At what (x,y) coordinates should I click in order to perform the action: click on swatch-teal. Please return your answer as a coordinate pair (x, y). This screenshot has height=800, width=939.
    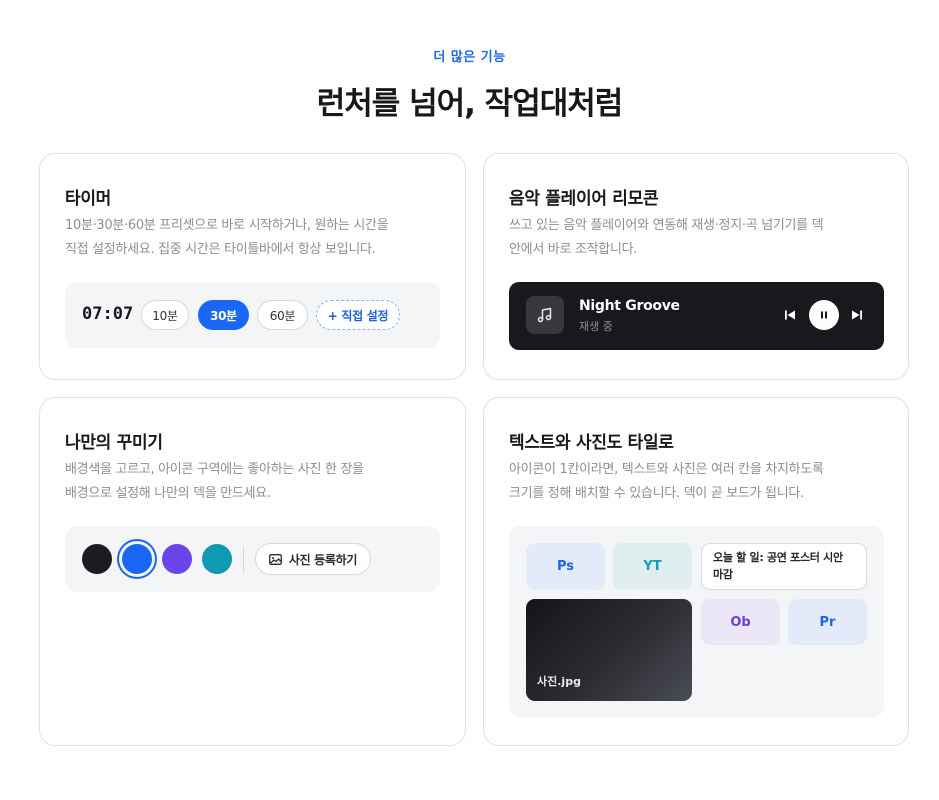
    Looking at the image, I should click on (217, 559).